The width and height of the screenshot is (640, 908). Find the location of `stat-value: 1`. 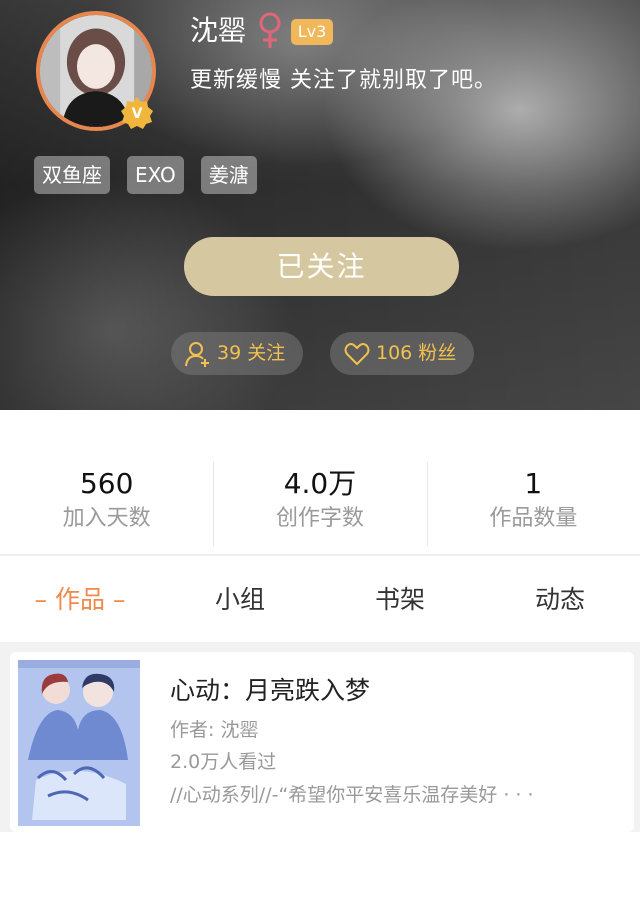

stat-value: 1 is located at coordinates (533, 483).